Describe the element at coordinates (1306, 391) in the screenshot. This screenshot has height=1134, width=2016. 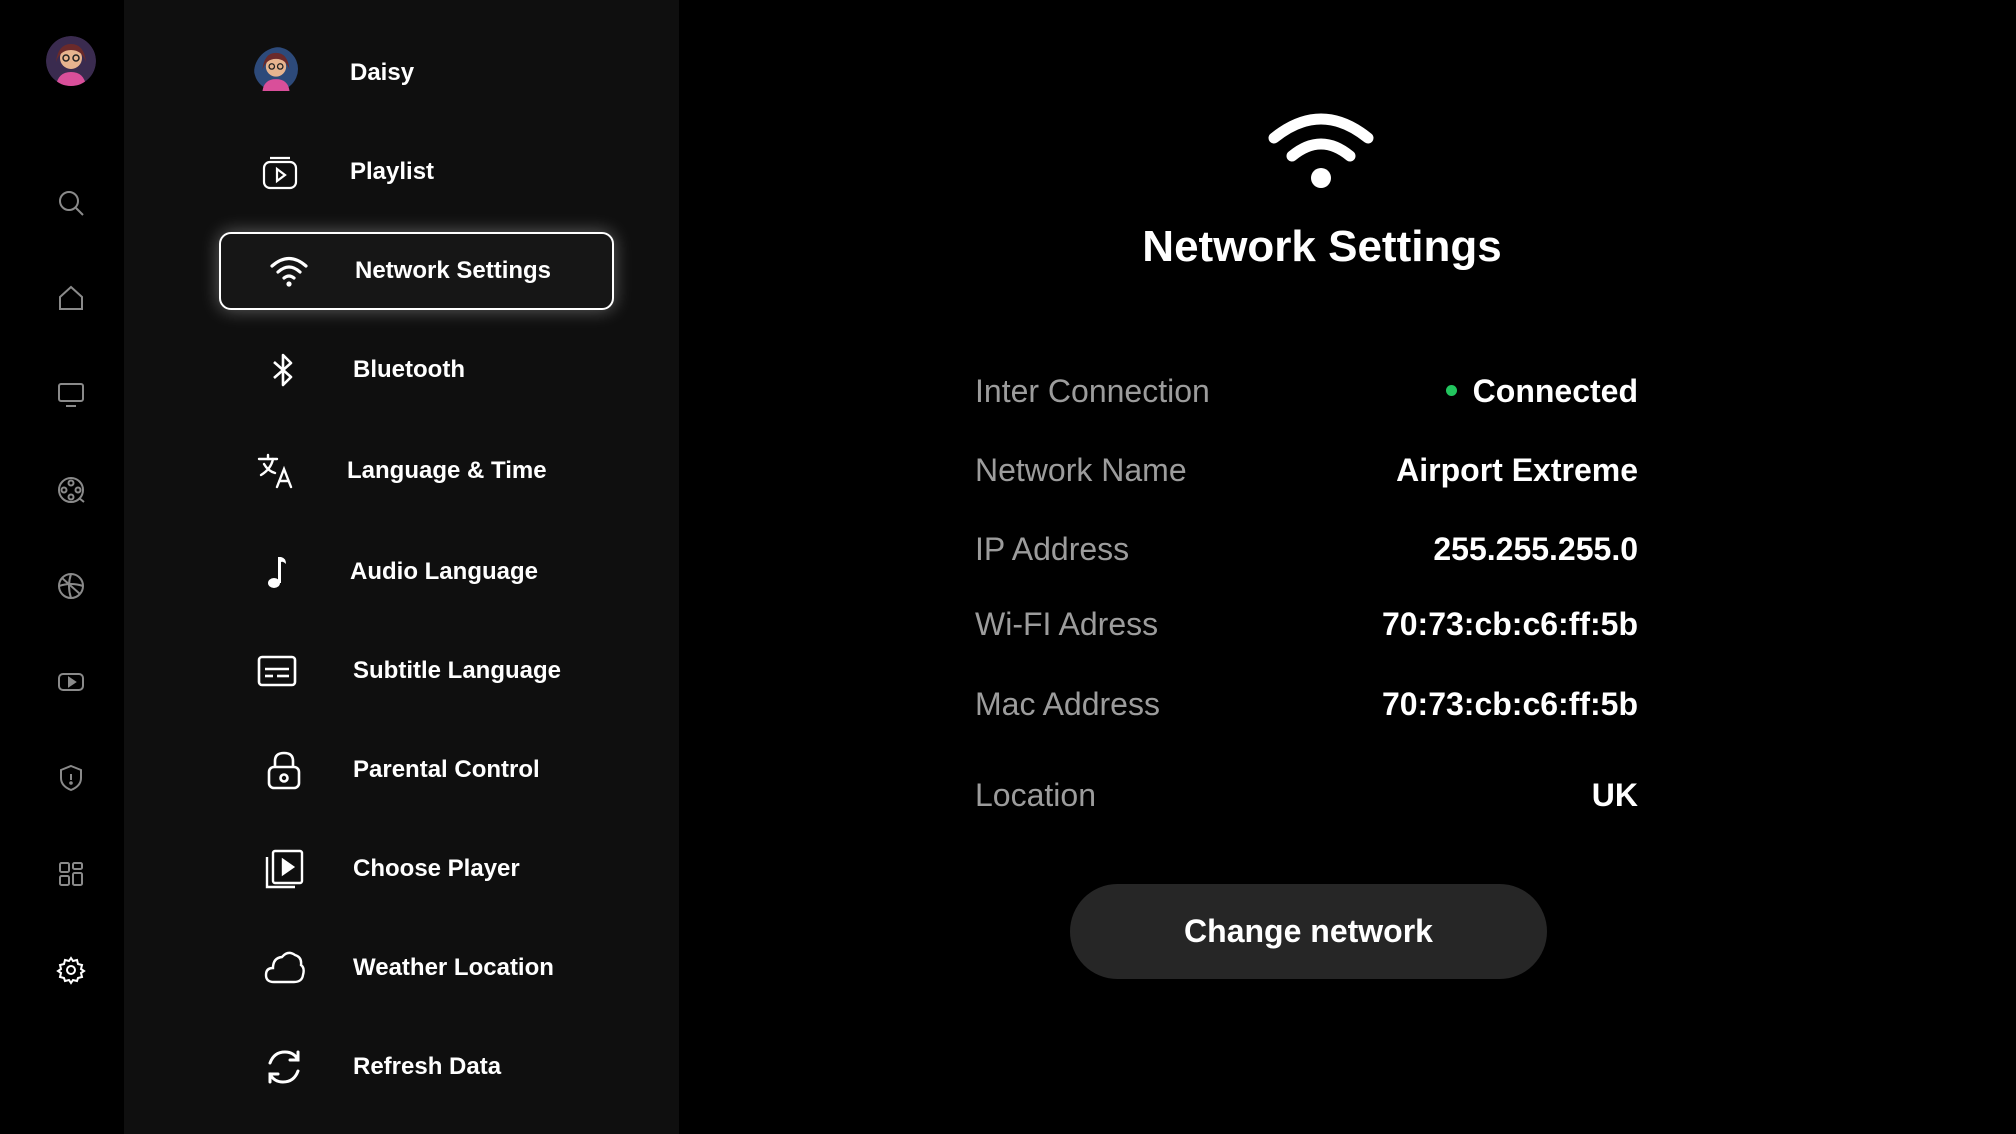
I see `info-row-connection: Inter Connection Connected` at that location.